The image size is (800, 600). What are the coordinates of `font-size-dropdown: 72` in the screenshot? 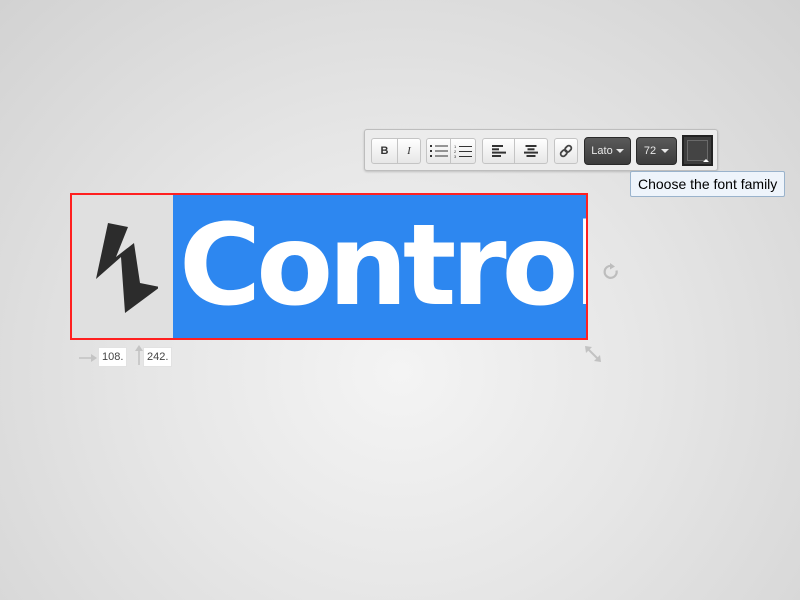 It's located at (656, 151).